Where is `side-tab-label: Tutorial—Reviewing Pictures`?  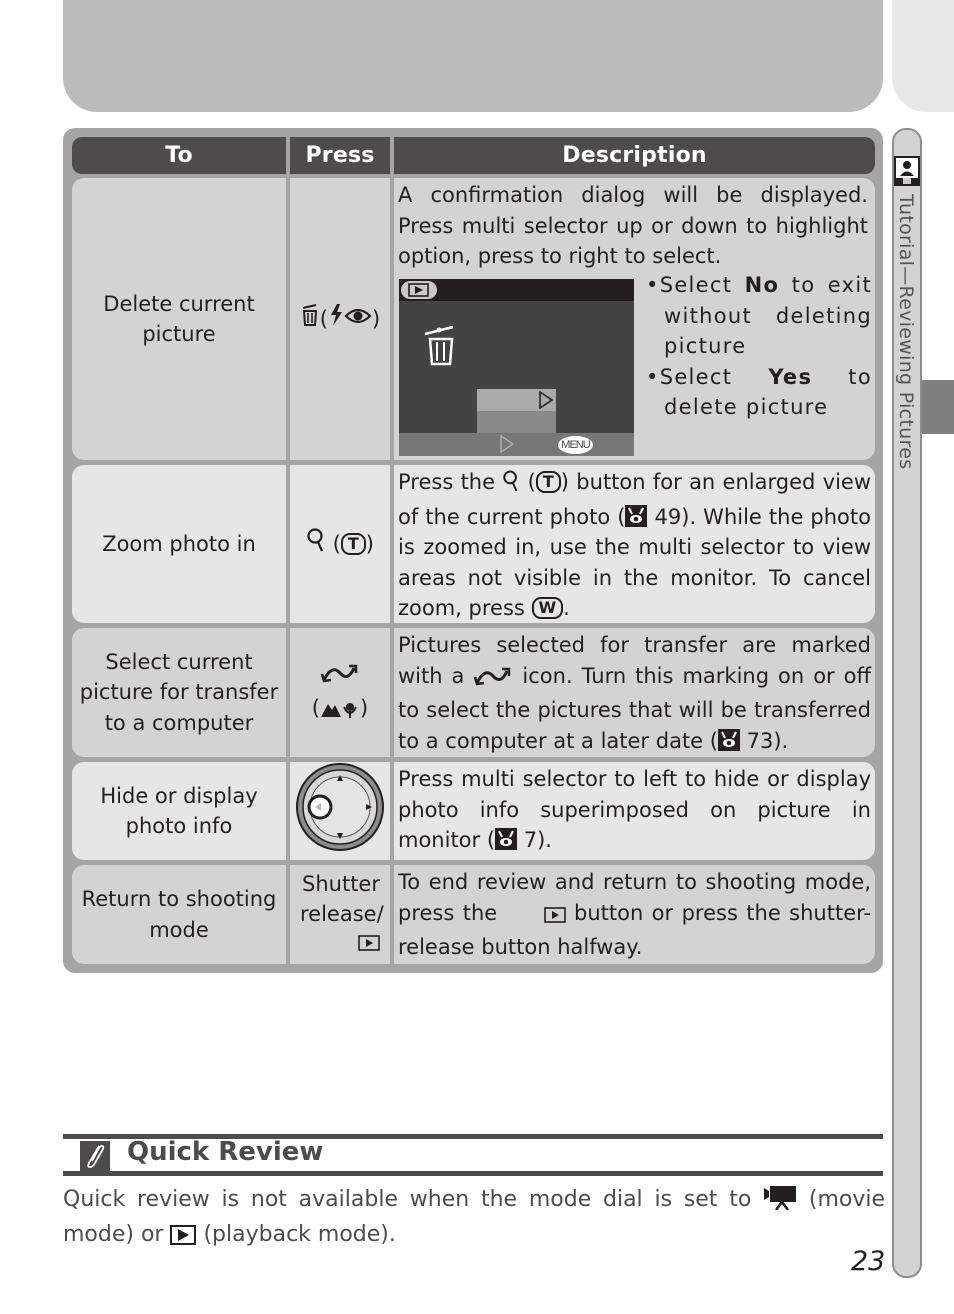 side-tab-label: Tutorial—Reviewing Pictures is located at coordinates (906, 332).